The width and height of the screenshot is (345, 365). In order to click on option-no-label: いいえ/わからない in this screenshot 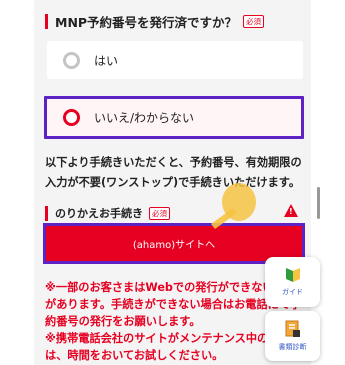, I will do `click(144, 118)`.